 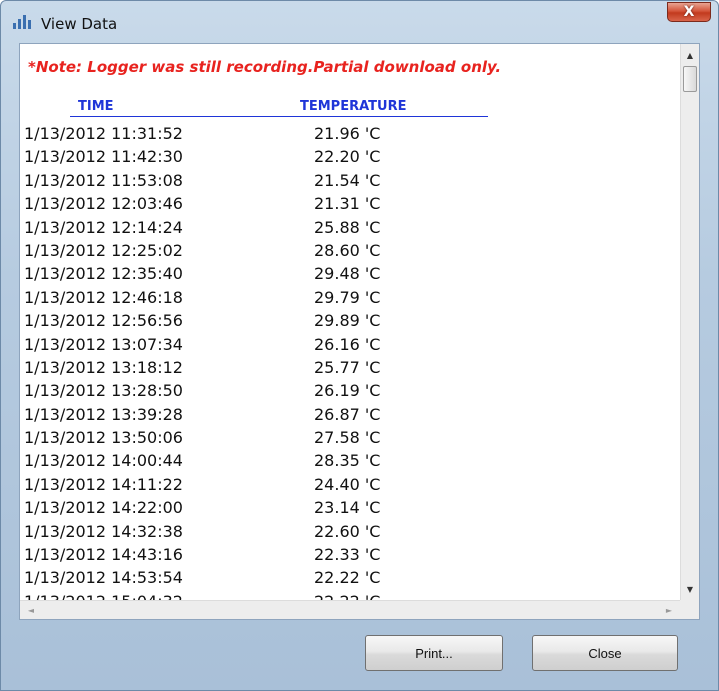 I want to click on header-underline, so click(x=279, y=116).